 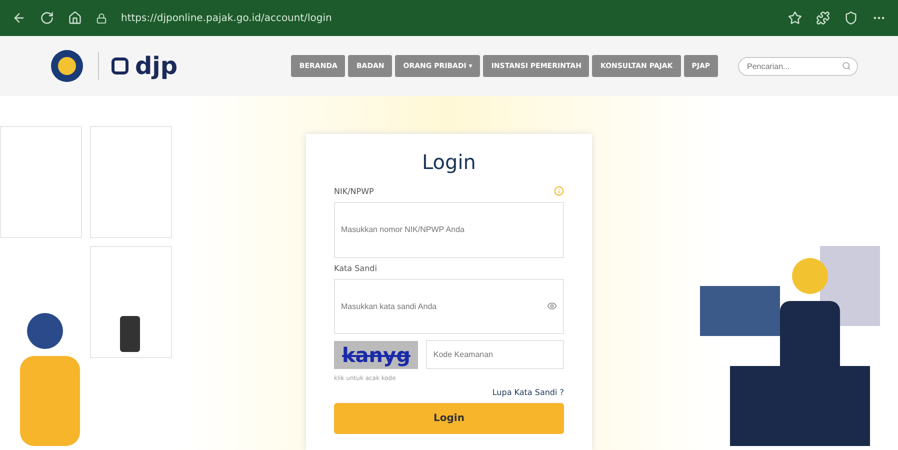 What do you see at coordinates (552, 306) in the screenshot?
I see `show-password-icon` at bounding box center [552, 306].